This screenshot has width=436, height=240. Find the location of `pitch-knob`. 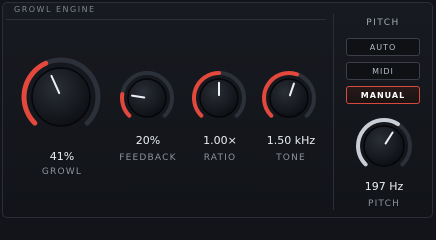

pitch-knob is located at coordinates (384, 146).